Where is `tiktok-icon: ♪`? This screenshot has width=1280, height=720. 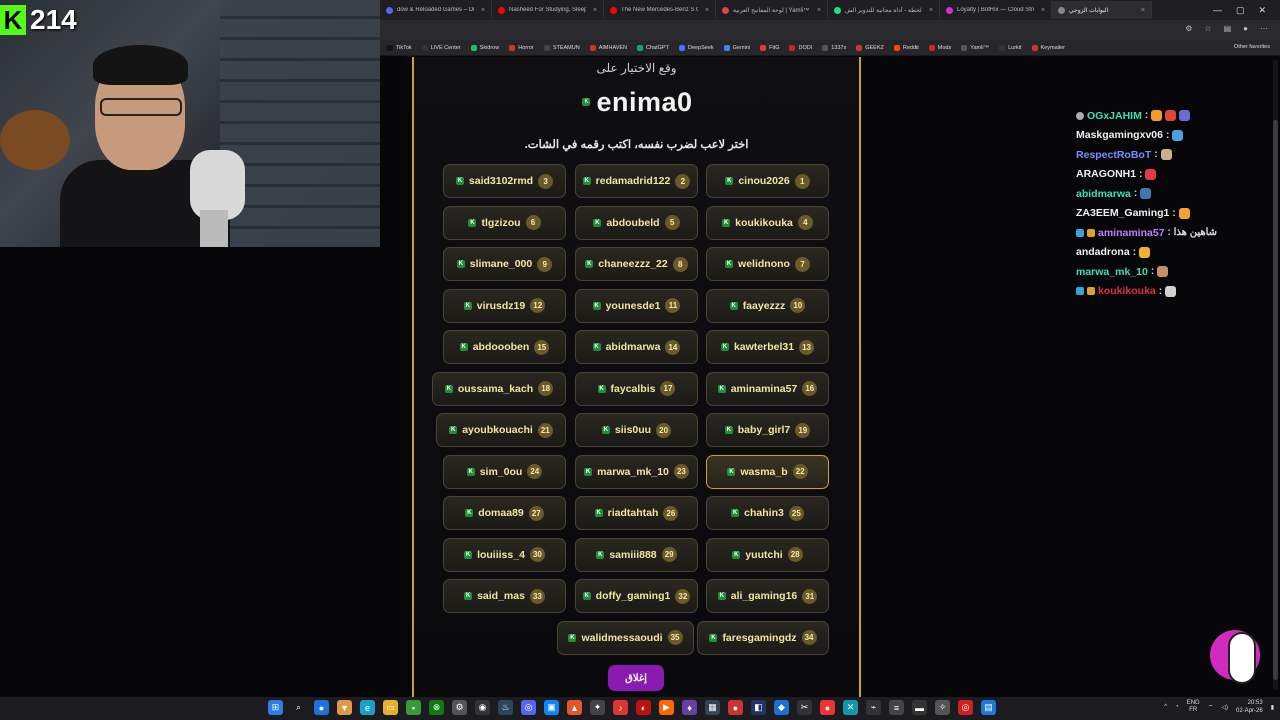 tiktok-icon: ♪ is located at coordinates (620, 707).